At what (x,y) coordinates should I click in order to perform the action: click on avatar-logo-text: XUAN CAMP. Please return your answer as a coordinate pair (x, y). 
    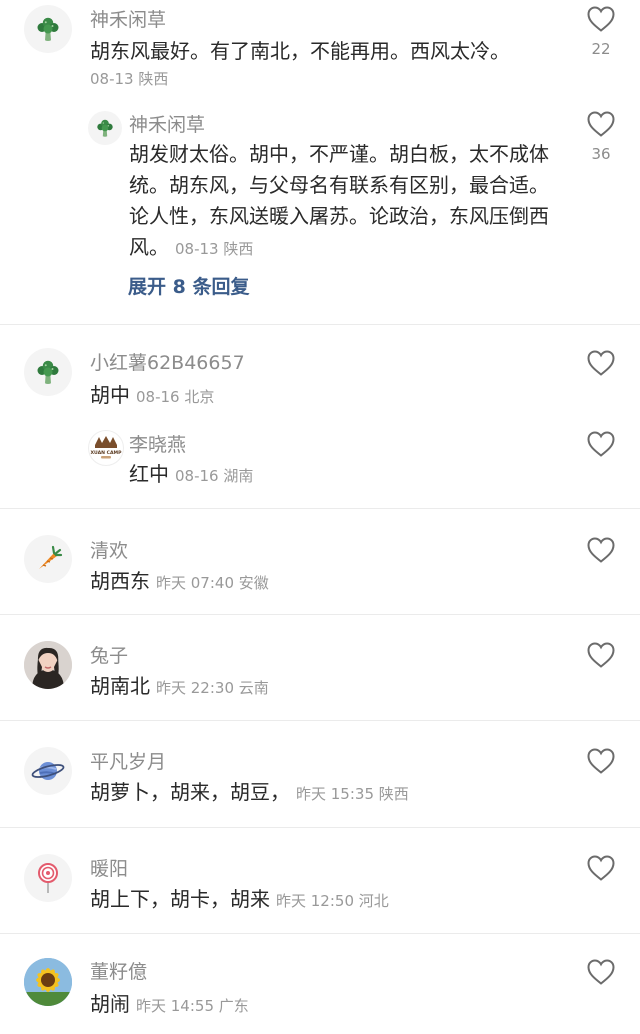
    Looking at the image, I should click on (107, 453).